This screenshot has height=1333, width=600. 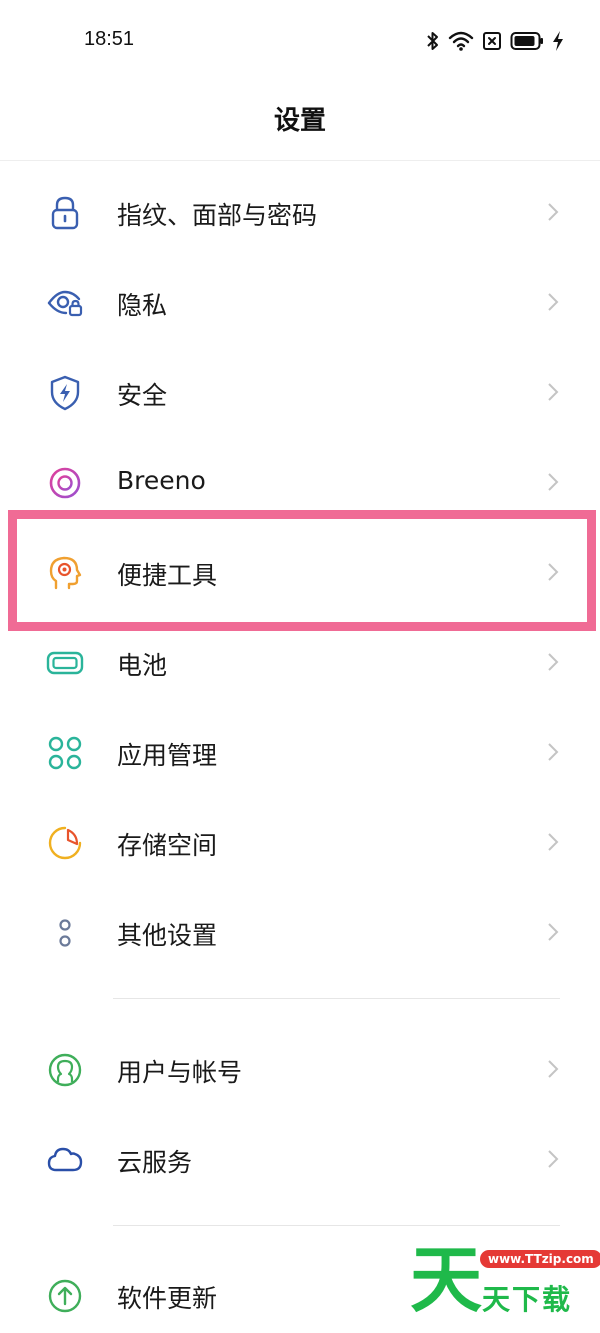 What do you see at coordinates (167, 755) in the screenshot?
I see `settings-item-label: 应用管理` at bounding box center [167, 755].